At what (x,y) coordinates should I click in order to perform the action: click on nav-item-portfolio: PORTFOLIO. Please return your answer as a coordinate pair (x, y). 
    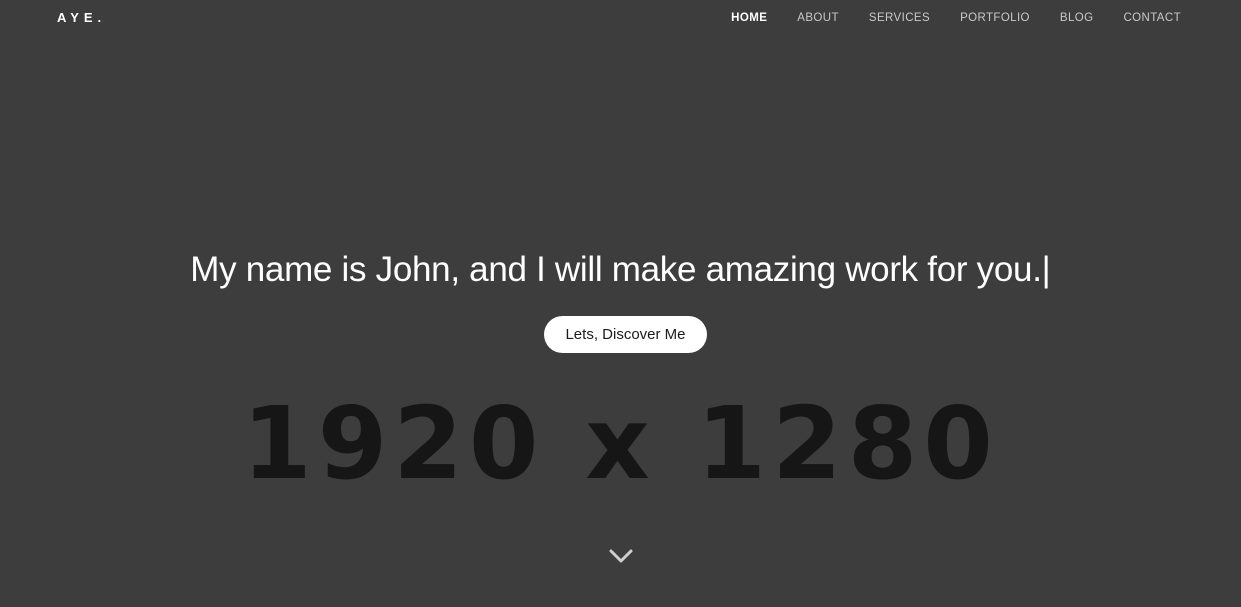
    Looking at the image, I should click on (995, 18).